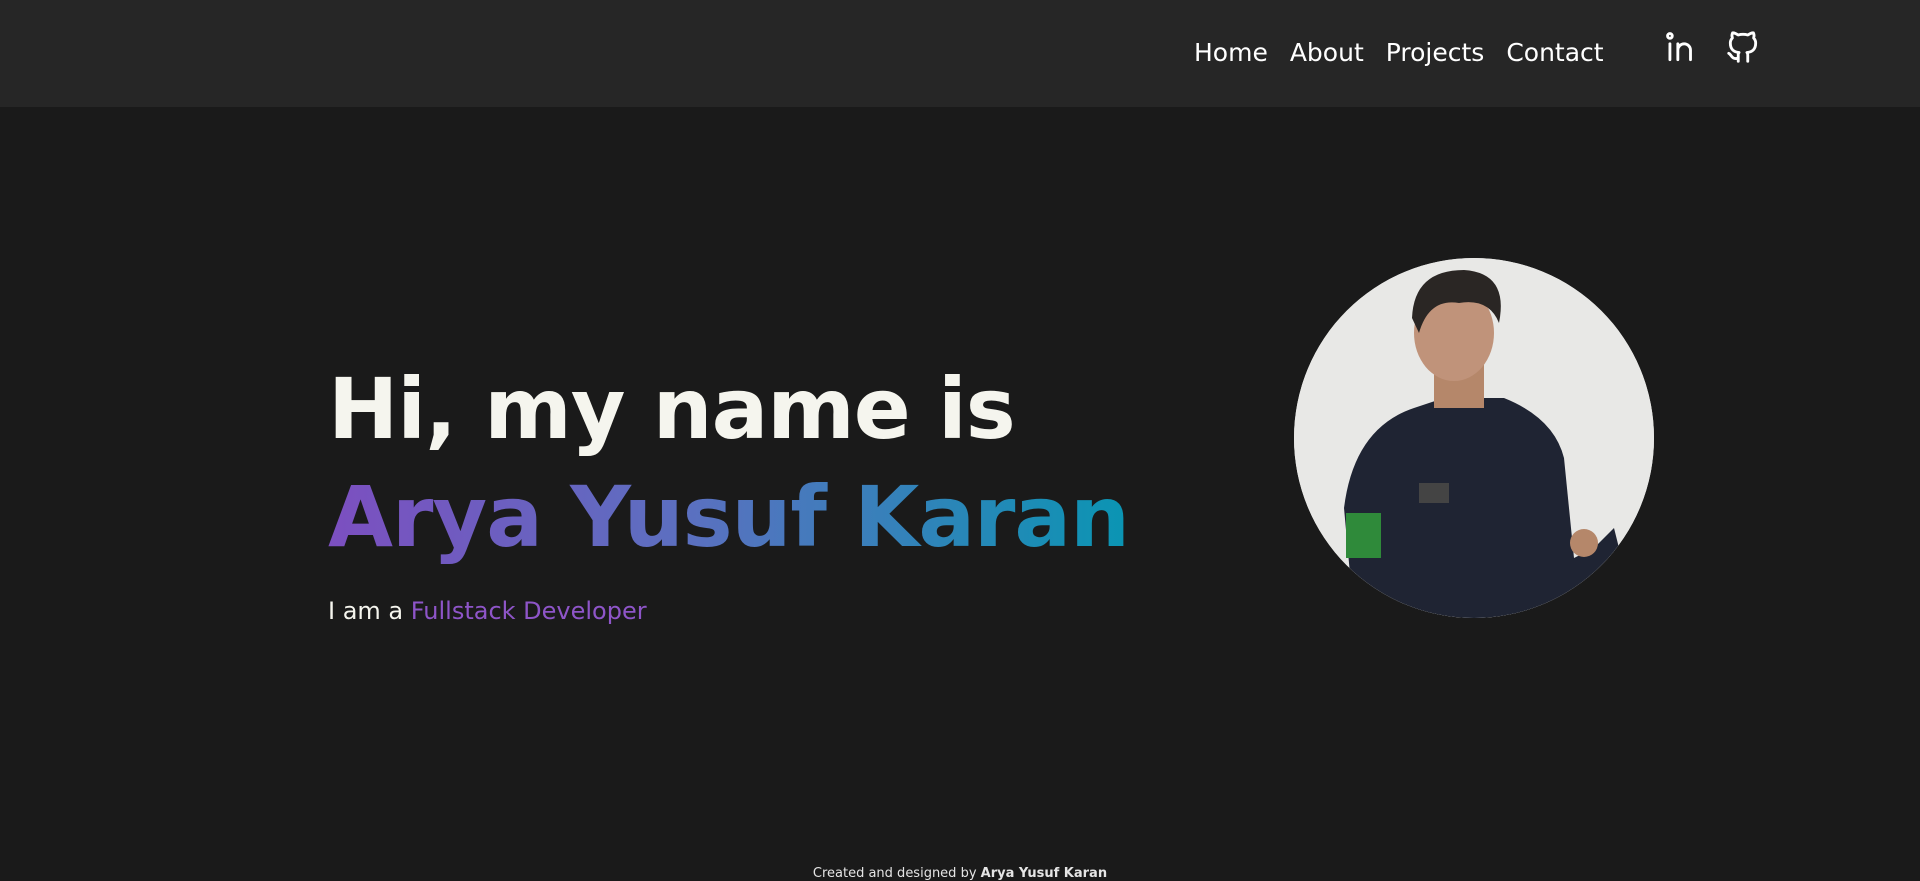  I want to click on name-heading: Arya Yusuf Karan, so click(729, 517).